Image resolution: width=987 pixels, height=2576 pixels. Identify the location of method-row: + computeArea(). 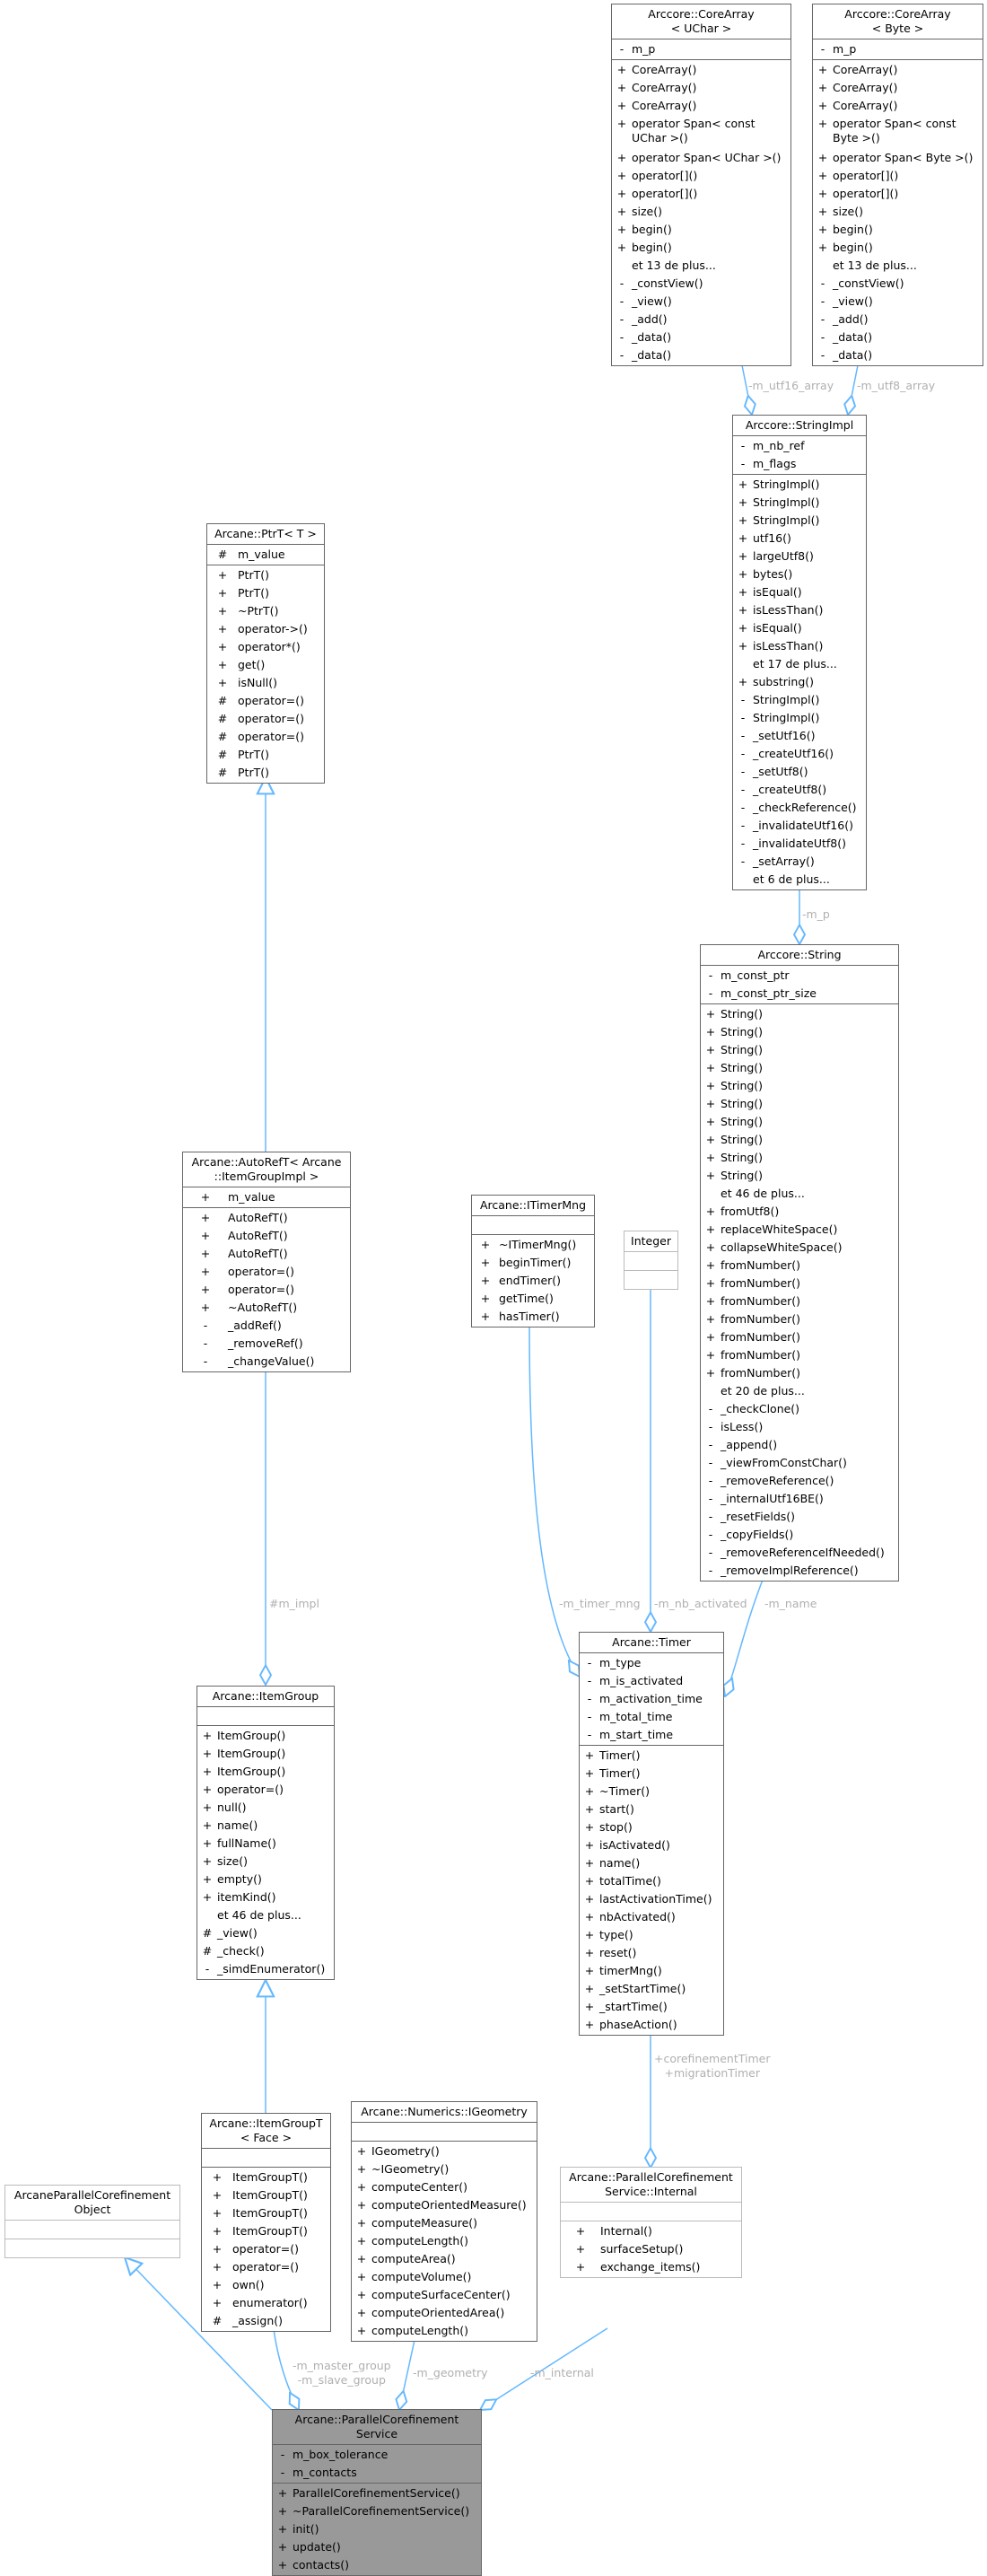
(444, 2259).